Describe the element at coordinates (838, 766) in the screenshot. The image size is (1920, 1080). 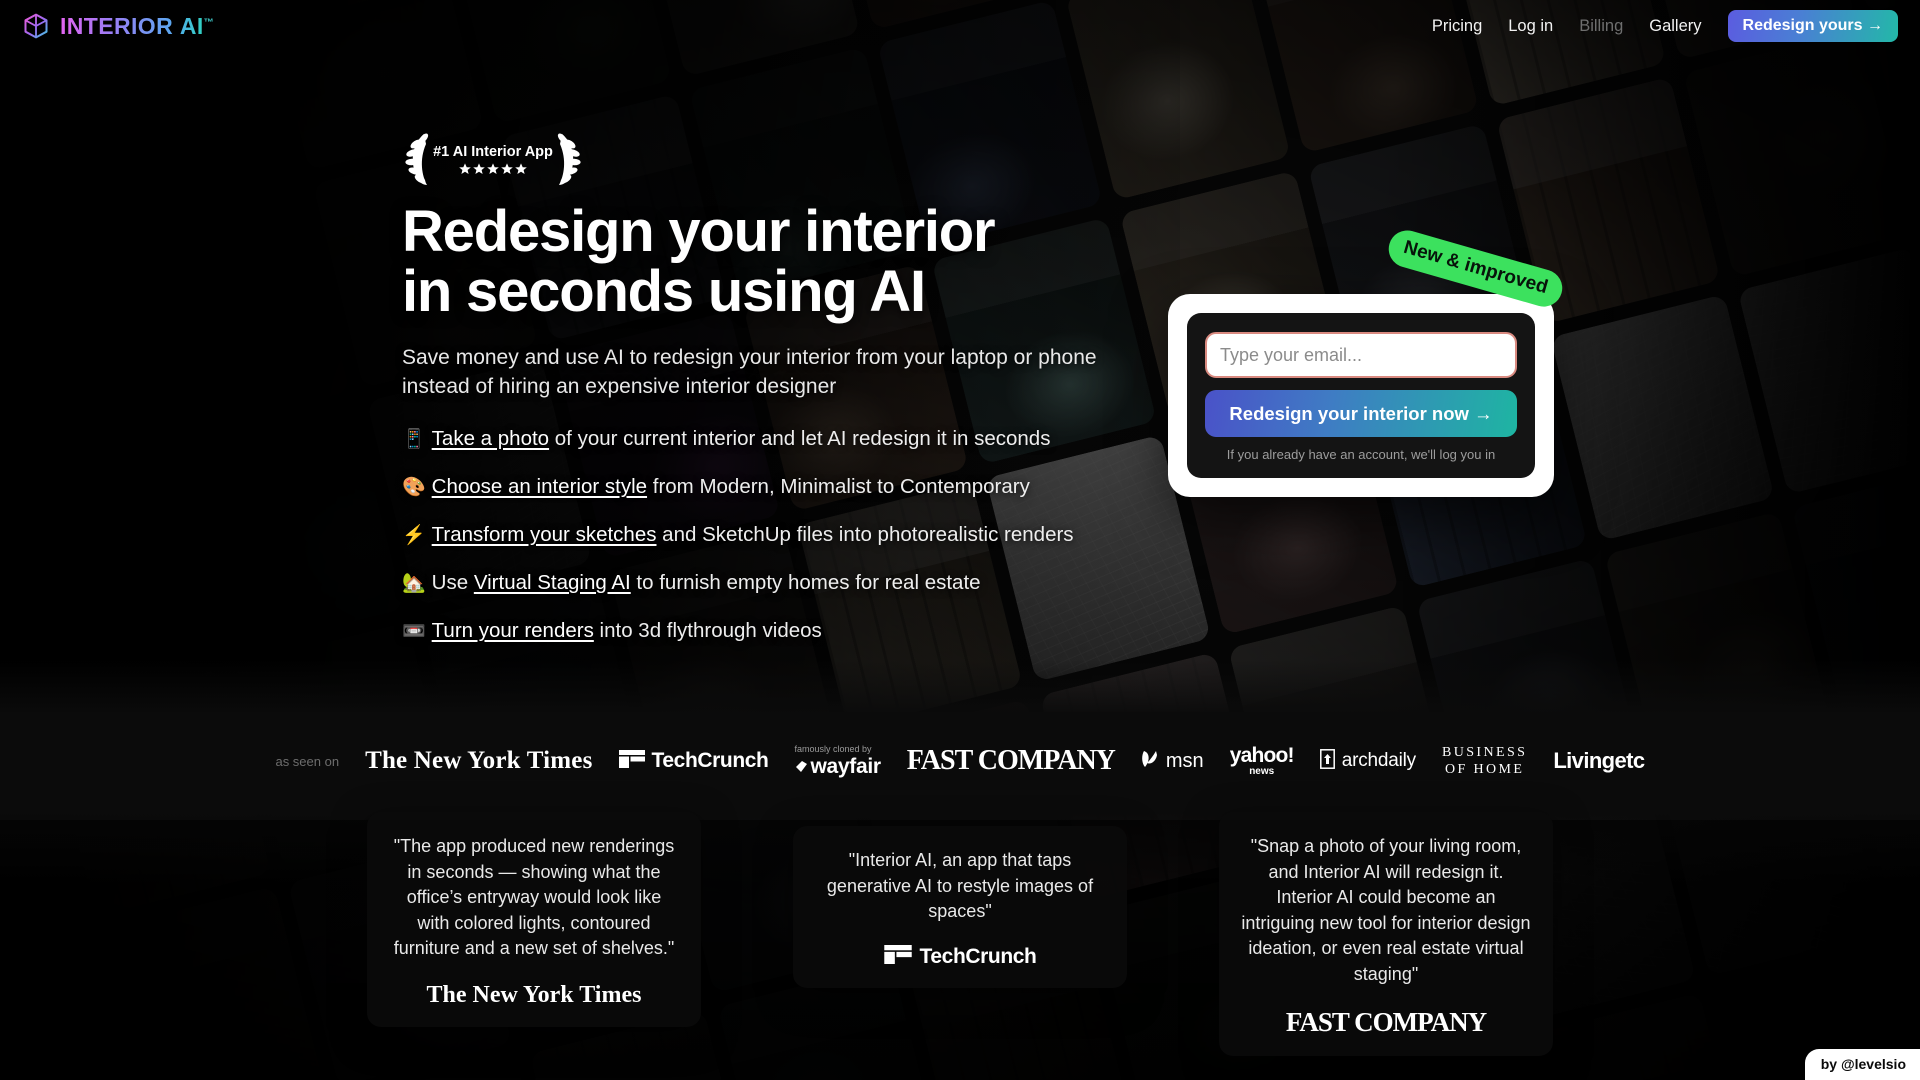
I see `wayfair-text: wayfair` at that location.